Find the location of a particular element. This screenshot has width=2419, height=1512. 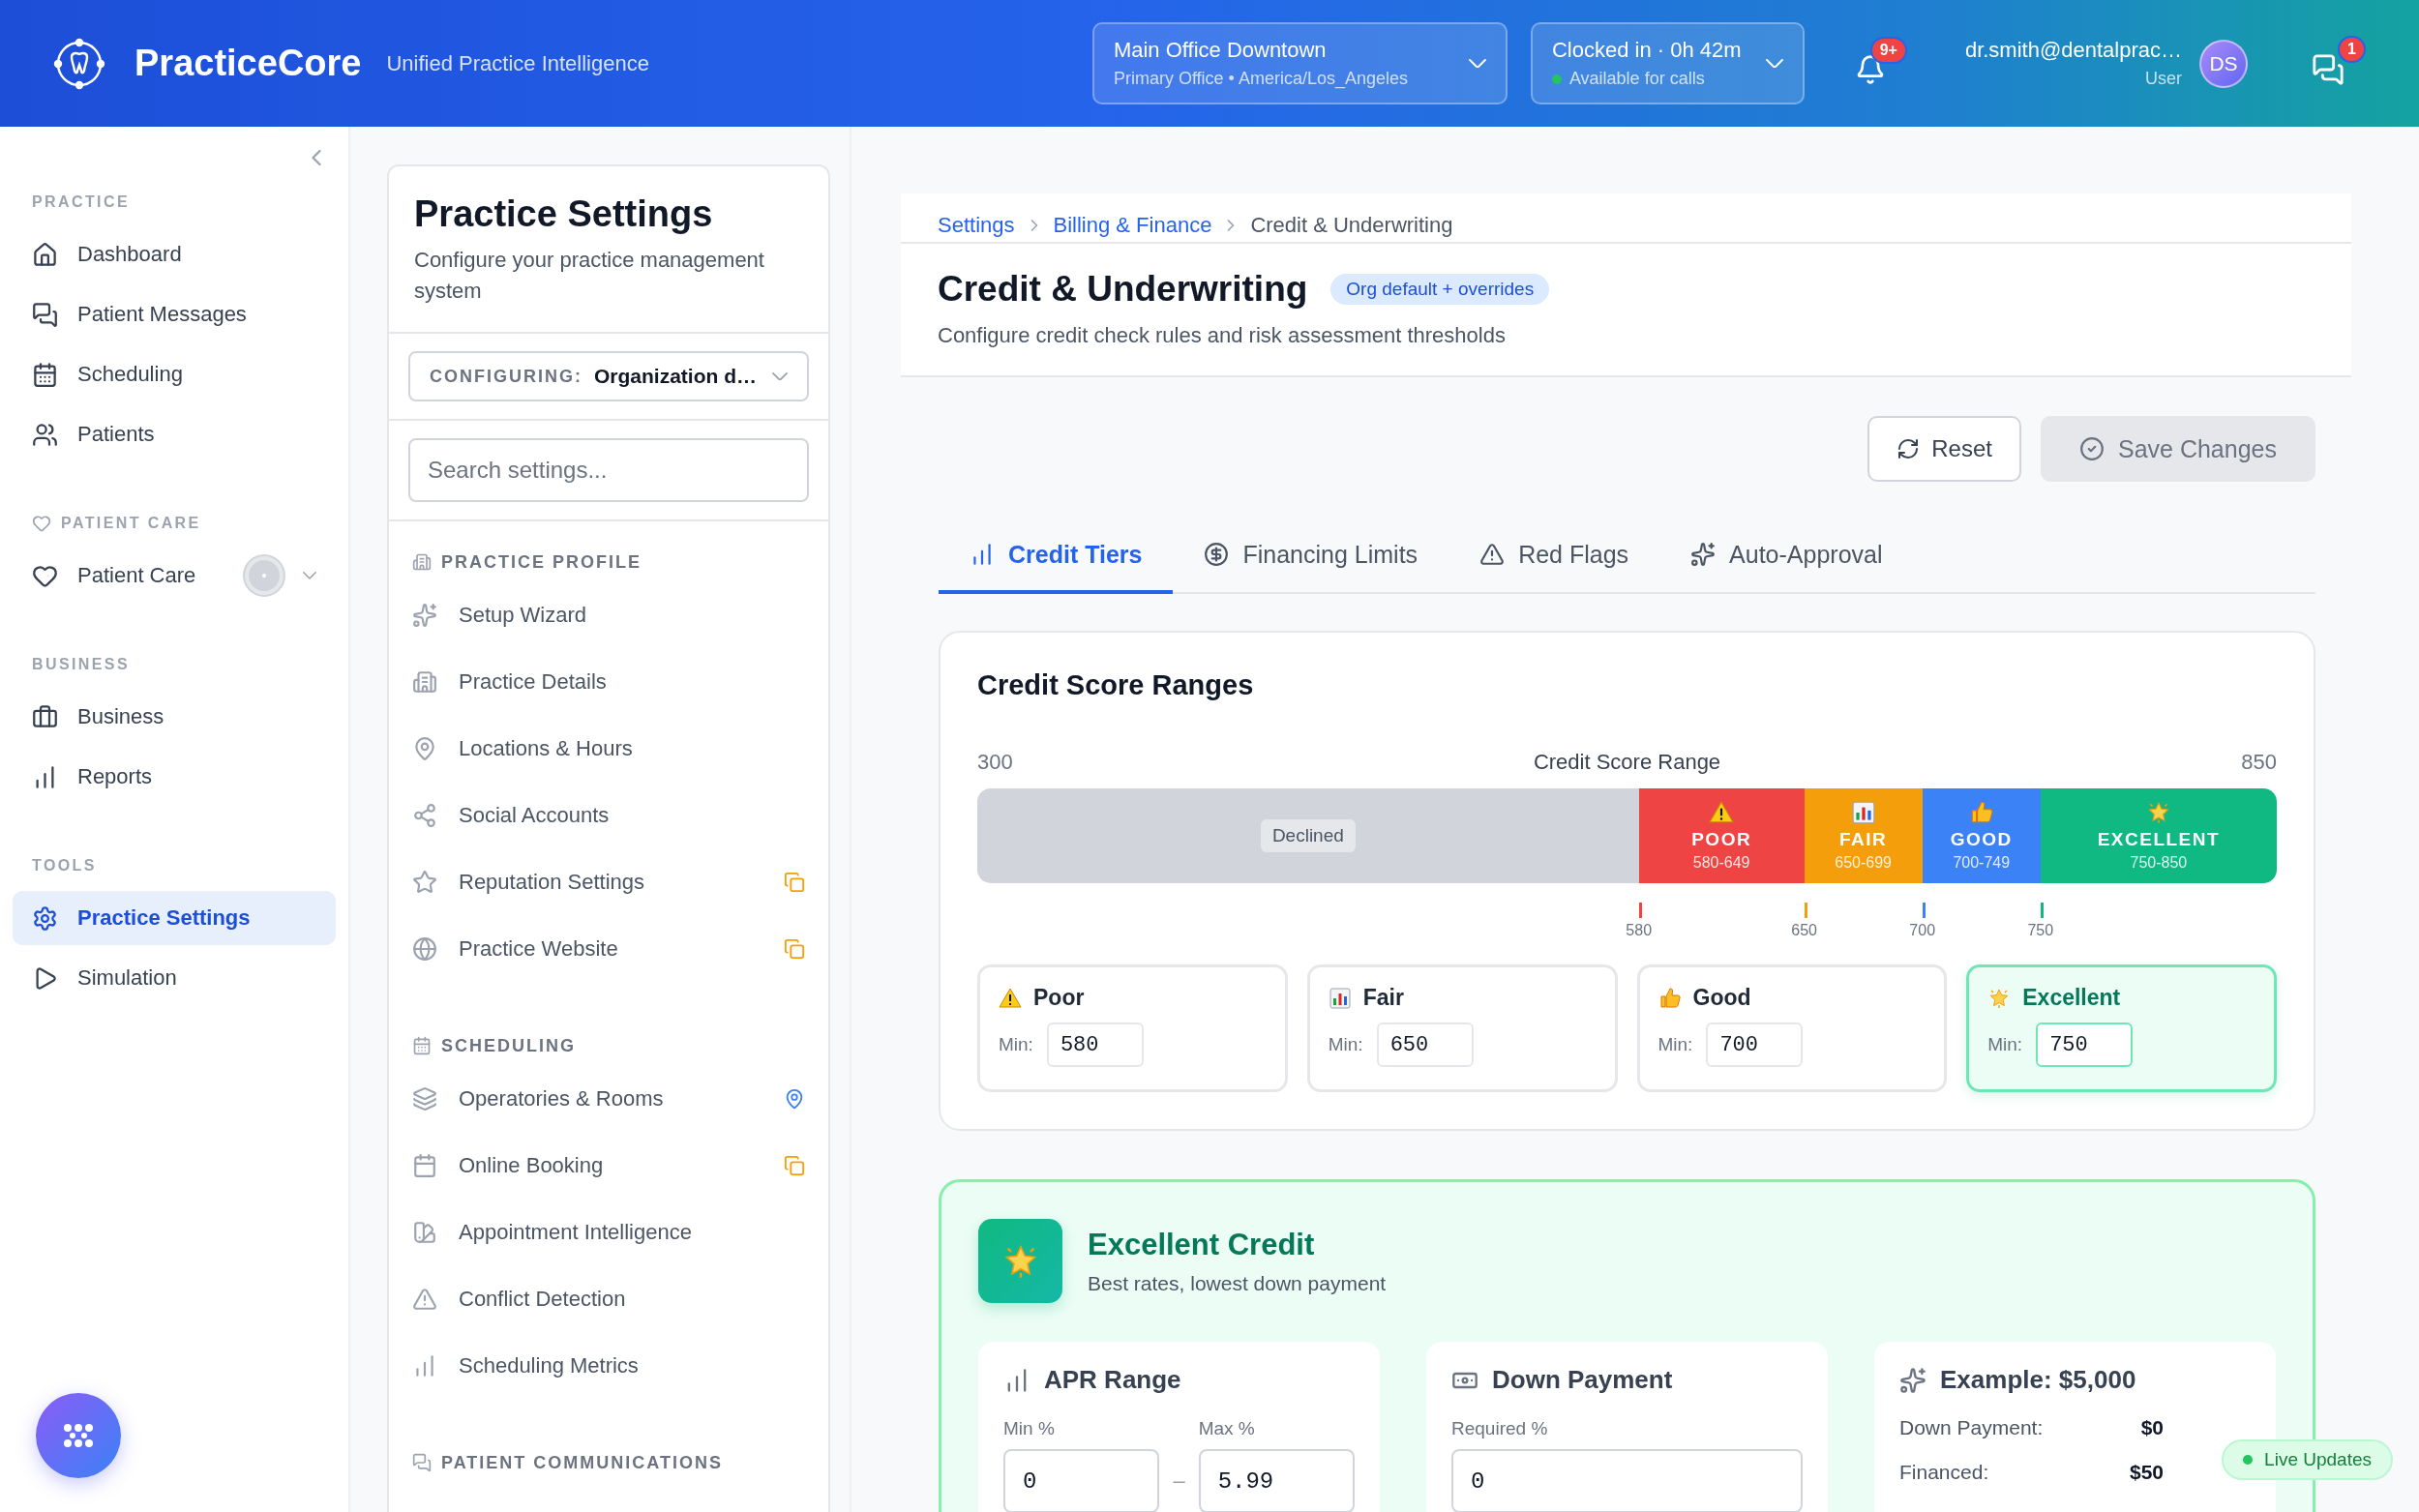

min-apr-field: 0 is located at coordinates (1081, 1481).